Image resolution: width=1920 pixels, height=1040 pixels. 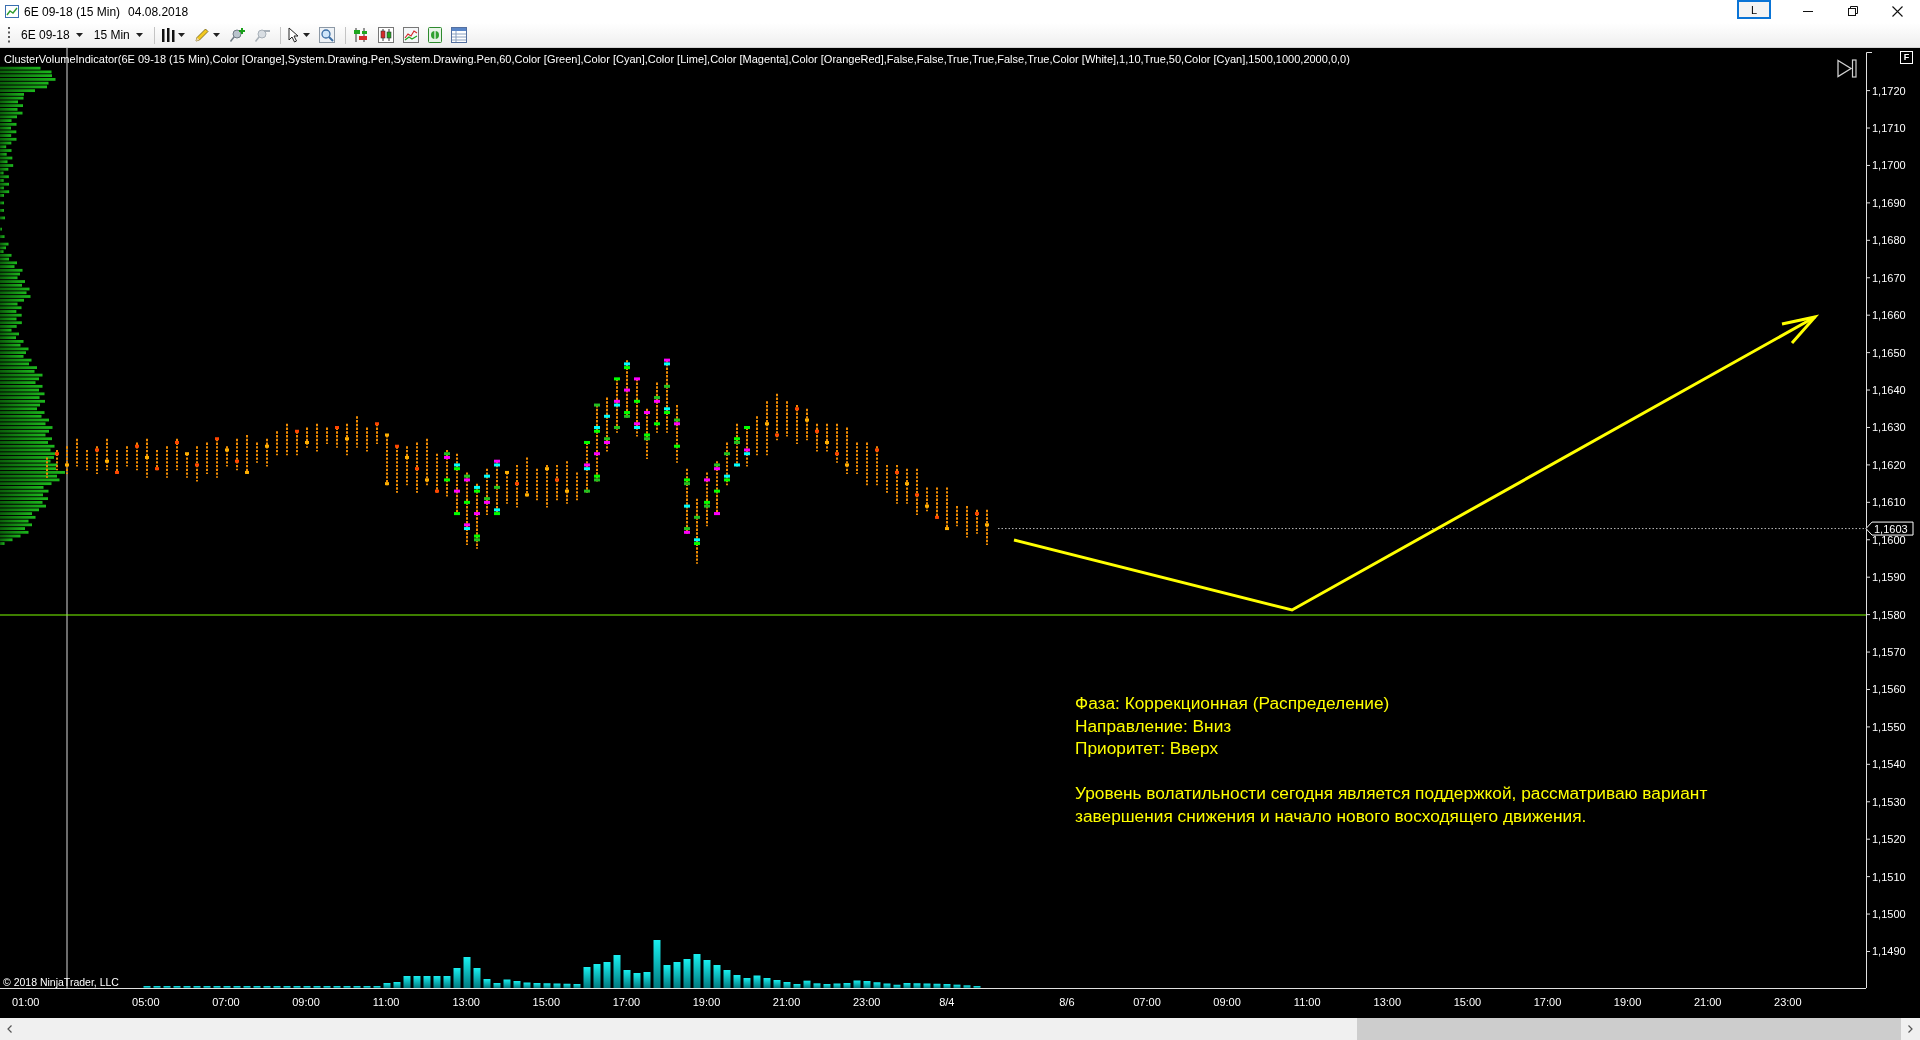 I want to click on cursor-icon, so click(x=293, y=35).